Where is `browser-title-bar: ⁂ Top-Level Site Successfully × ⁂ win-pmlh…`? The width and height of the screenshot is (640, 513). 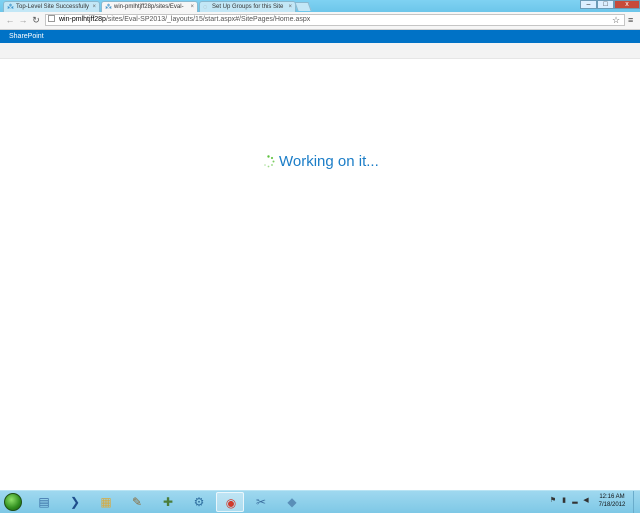
browser-title-bar: ⁂ Top-Level Site Successfully × ⁂ win-pmlh… is located at coordinates (320, 6).